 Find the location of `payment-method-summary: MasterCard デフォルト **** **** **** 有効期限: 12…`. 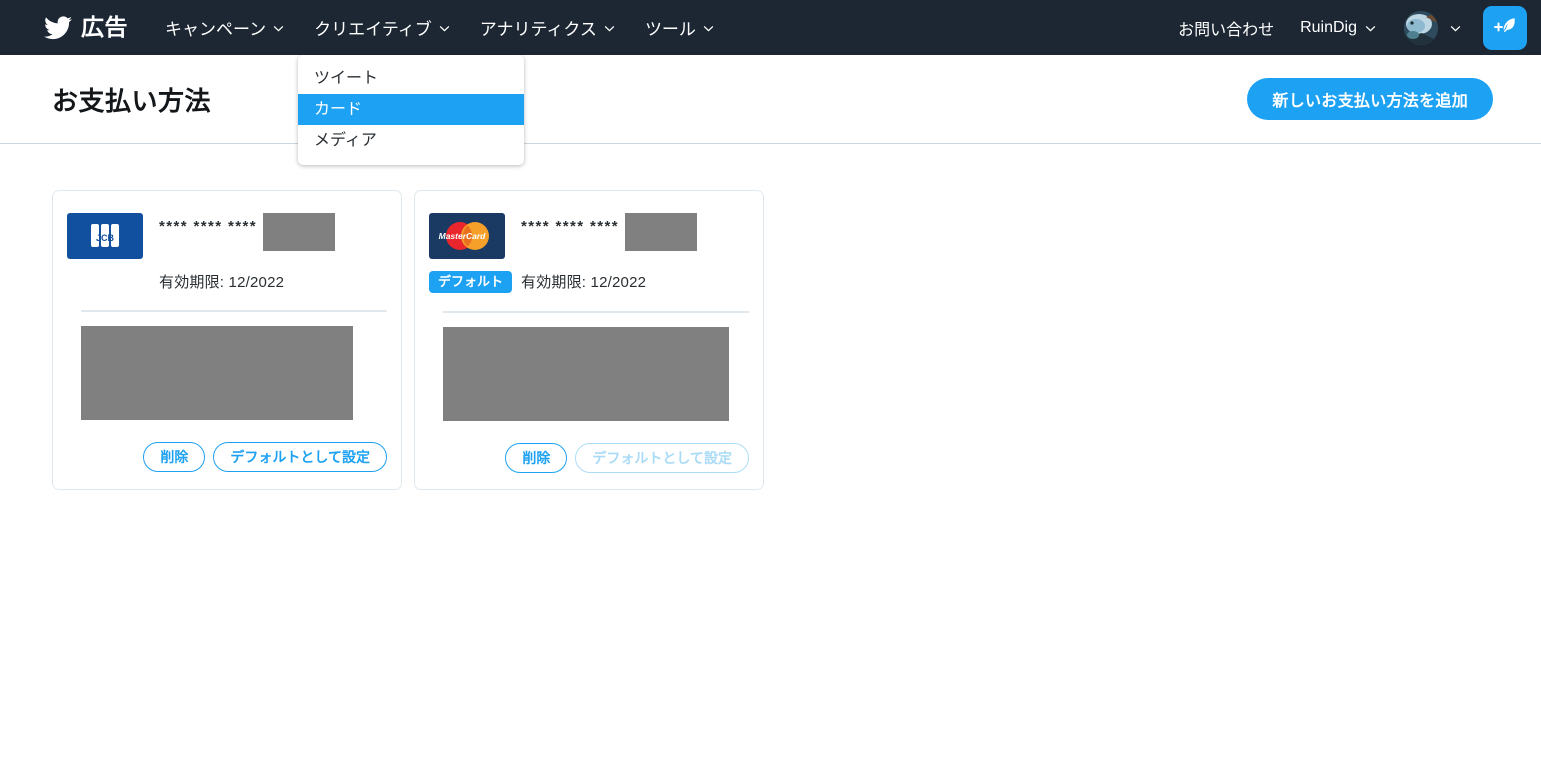

payment-method-summary: MasterCard デフォルト **** **** **** 有効期限: 12… is located at coordinates (589, 249).